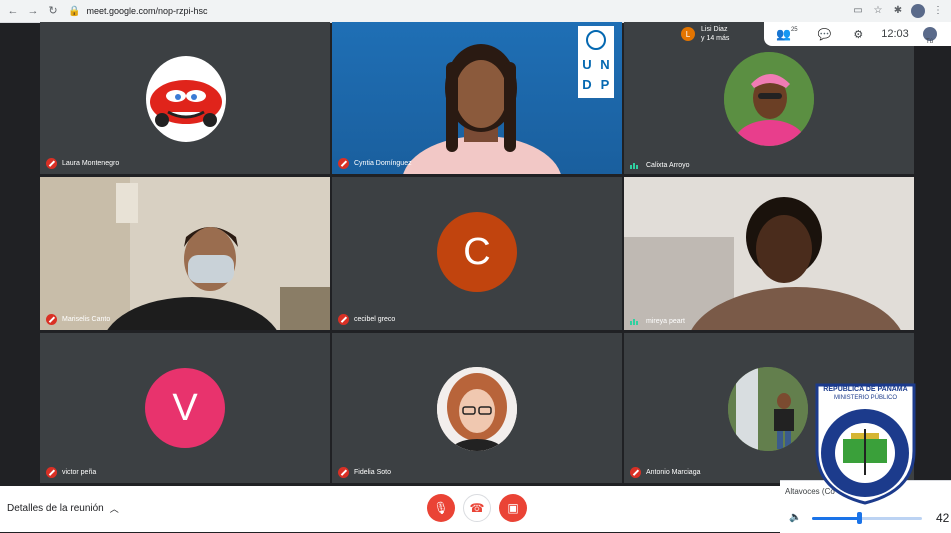 This screenshot has height=533, width=951. I want to click on institution-emblem: REPÚBLICA DE PANAMÁ MINISTERIO PÚBLICO, so click(865, 443).